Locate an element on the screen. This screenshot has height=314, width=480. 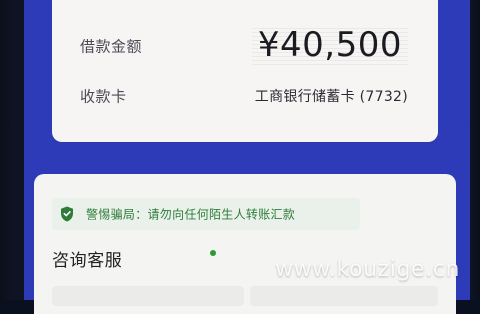
account-row: 收款卡 工商银行储蓄卡 (7732) is located at coordinates (244, 96).